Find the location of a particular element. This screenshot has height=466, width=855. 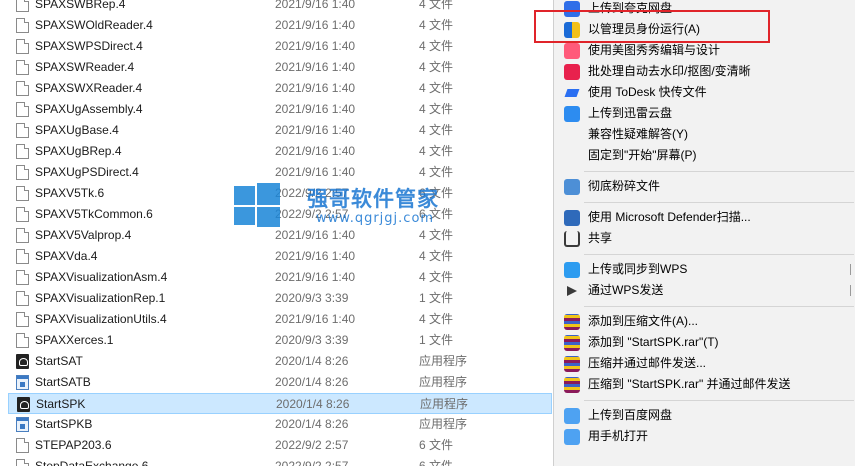

menu-item: 添加到 "StartSPK.rar"(T) is located at coordinates (704, 342).